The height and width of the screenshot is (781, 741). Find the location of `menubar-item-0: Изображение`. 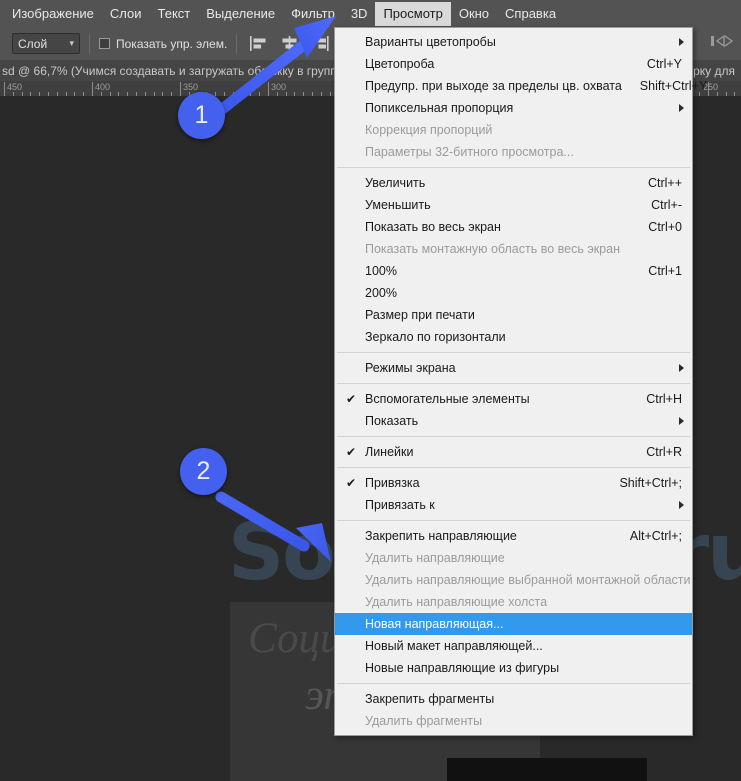

menubar-item-0: Изображение is located at coordinates (53, 14).